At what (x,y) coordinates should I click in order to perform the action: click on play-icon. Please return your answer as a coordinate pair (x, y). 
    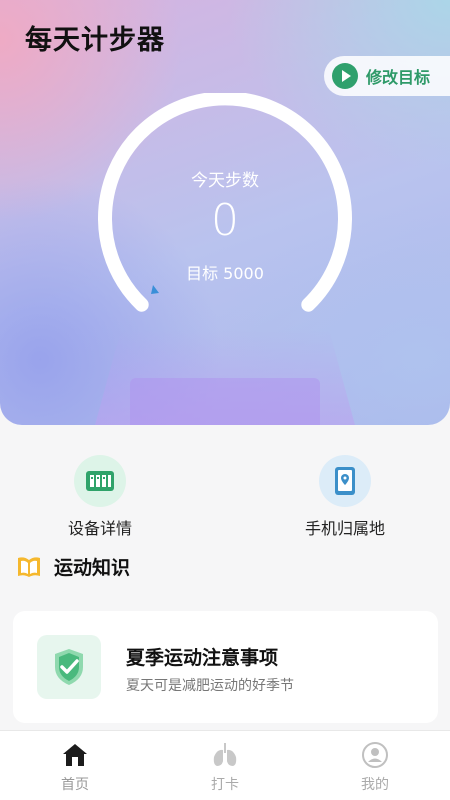
    Looking at the image, I should click on (345, 76).